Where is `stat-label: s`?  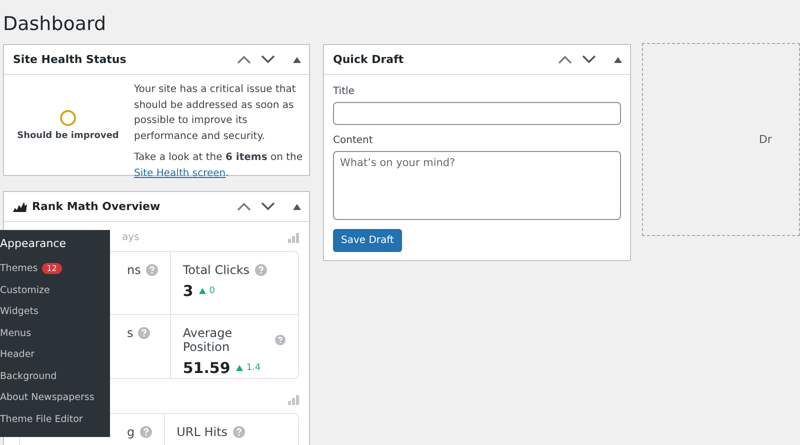
stat-label: s is located at coordinates (130, 333).